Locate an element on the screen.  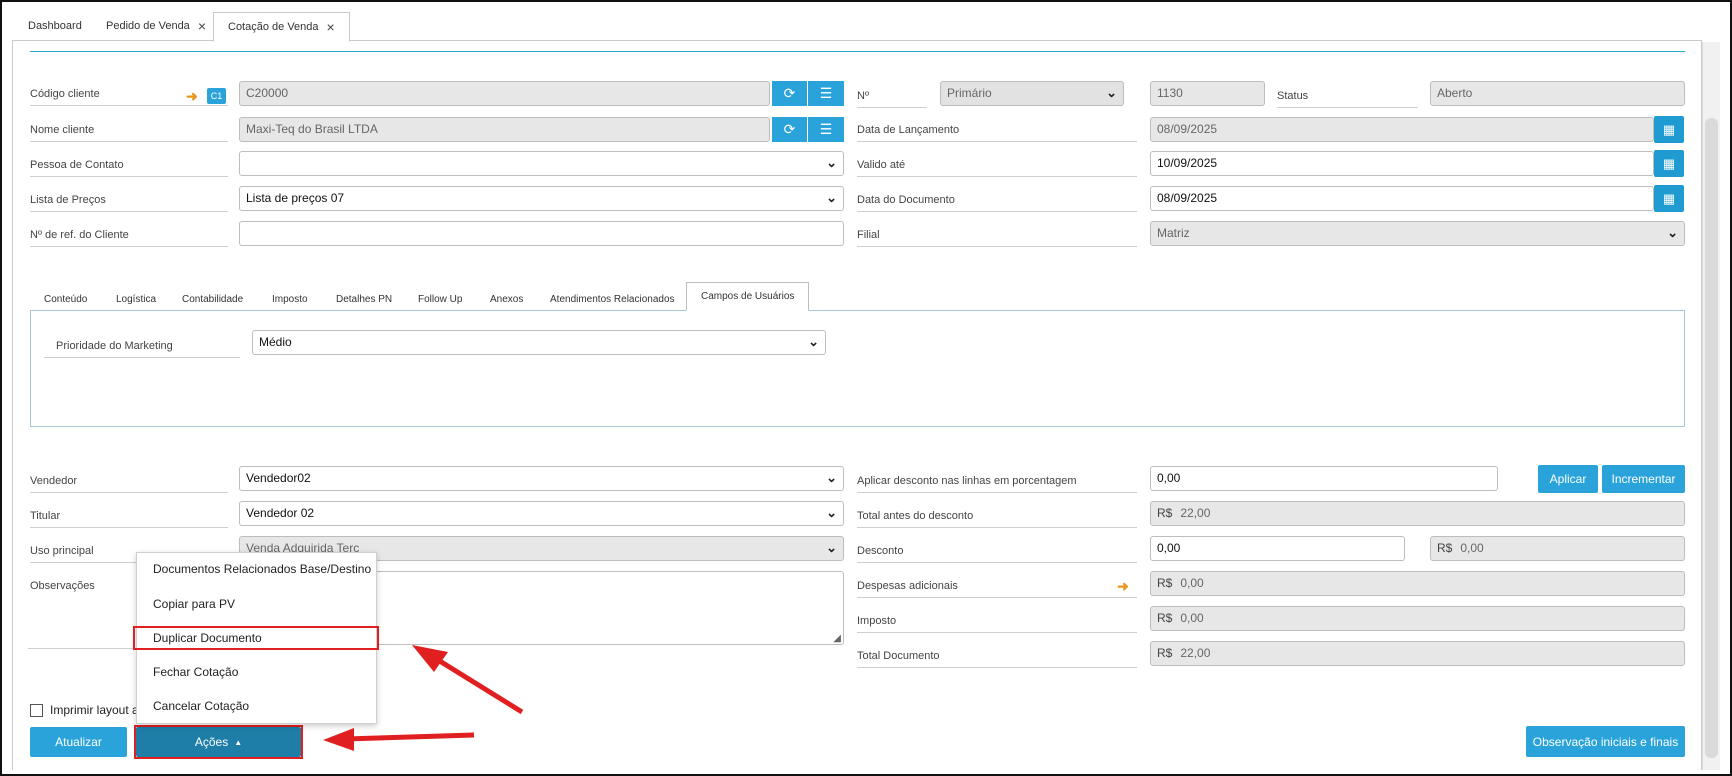
annotation-arrows is located at coordinates (423, 698).